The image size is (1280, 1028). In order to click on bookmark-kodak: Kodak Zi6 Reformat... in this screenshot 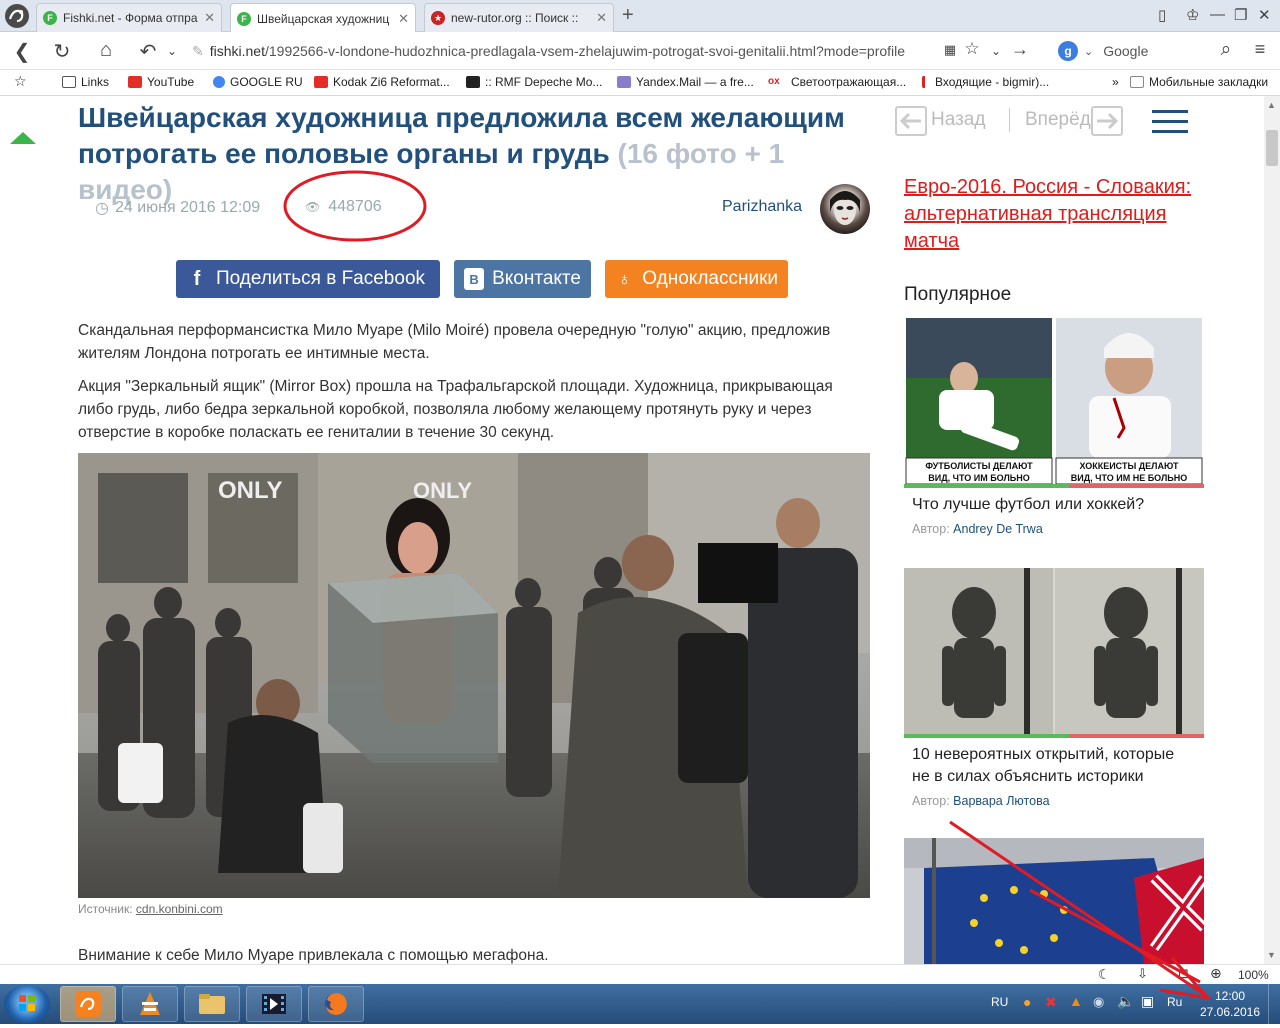, I will do `click(382, 82)`.